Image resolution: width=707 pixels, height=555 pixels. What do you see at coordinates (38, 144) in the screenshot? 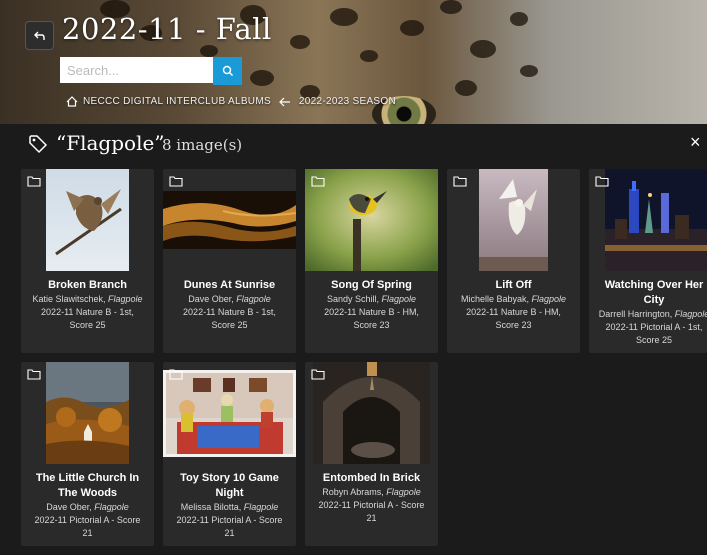
I see `tag-icon` at bounding box center [38, 144].